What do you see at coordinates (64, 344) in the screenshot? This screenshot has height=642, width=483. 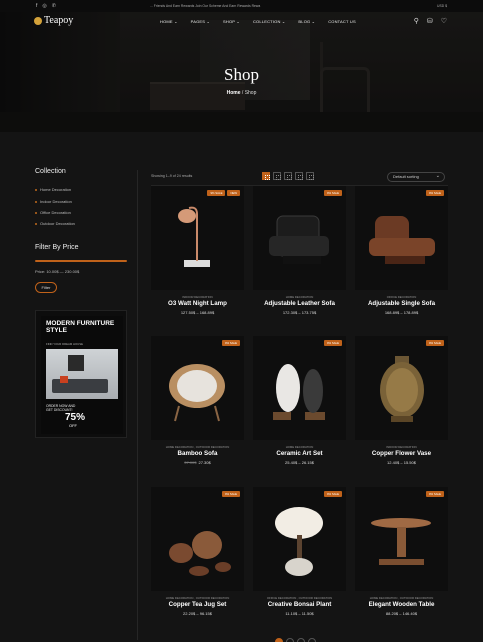 I see `promo-sub: FIND YOUR DREAM HOUSE` at bounding box center [64, 344].